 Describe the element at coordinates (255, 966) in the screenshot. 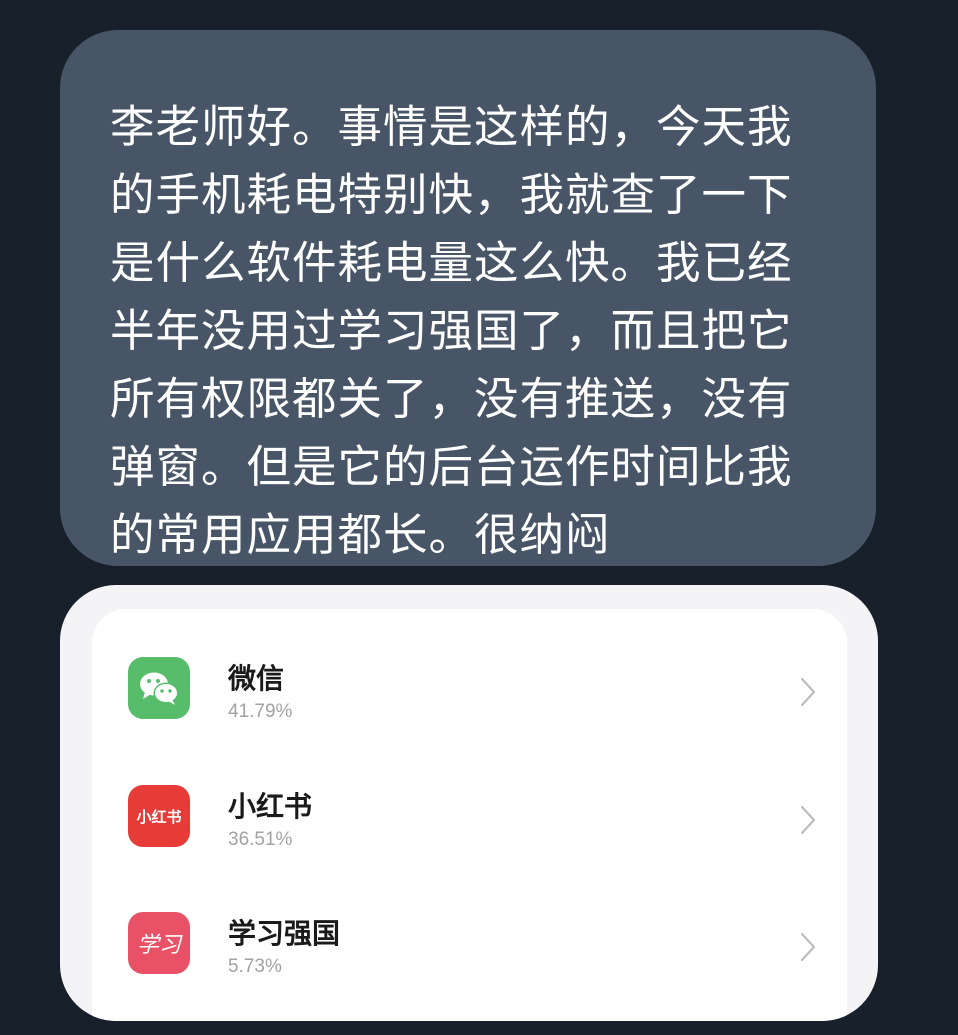

I see `app-percent: 5.73%` at that location.